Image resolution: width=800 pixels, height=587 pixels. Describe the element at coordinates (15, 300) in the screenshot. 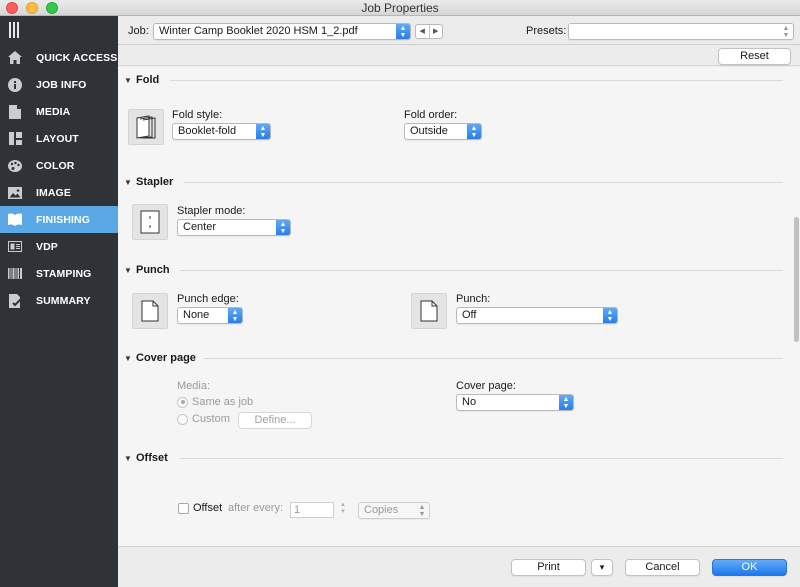

I see `summary-icon` at that location.